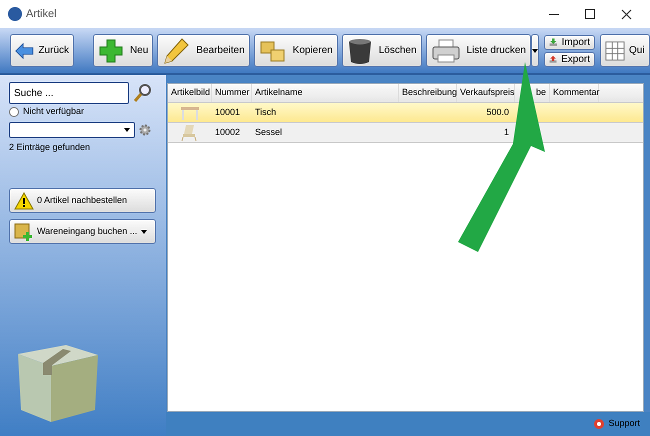 The width and height of the screenshot is (650, 436). I want to click on toolbar-button: Bearbeiten, so click(203, 50).